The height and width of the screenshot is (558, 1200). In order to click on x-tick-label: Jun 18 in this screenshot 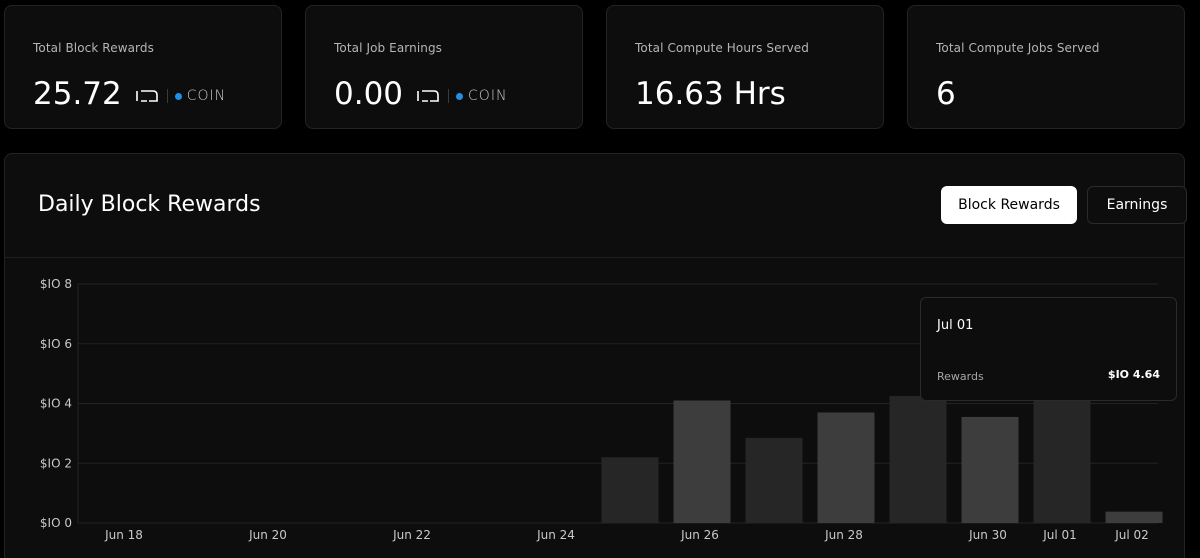, I will do `click(123, 535)`.